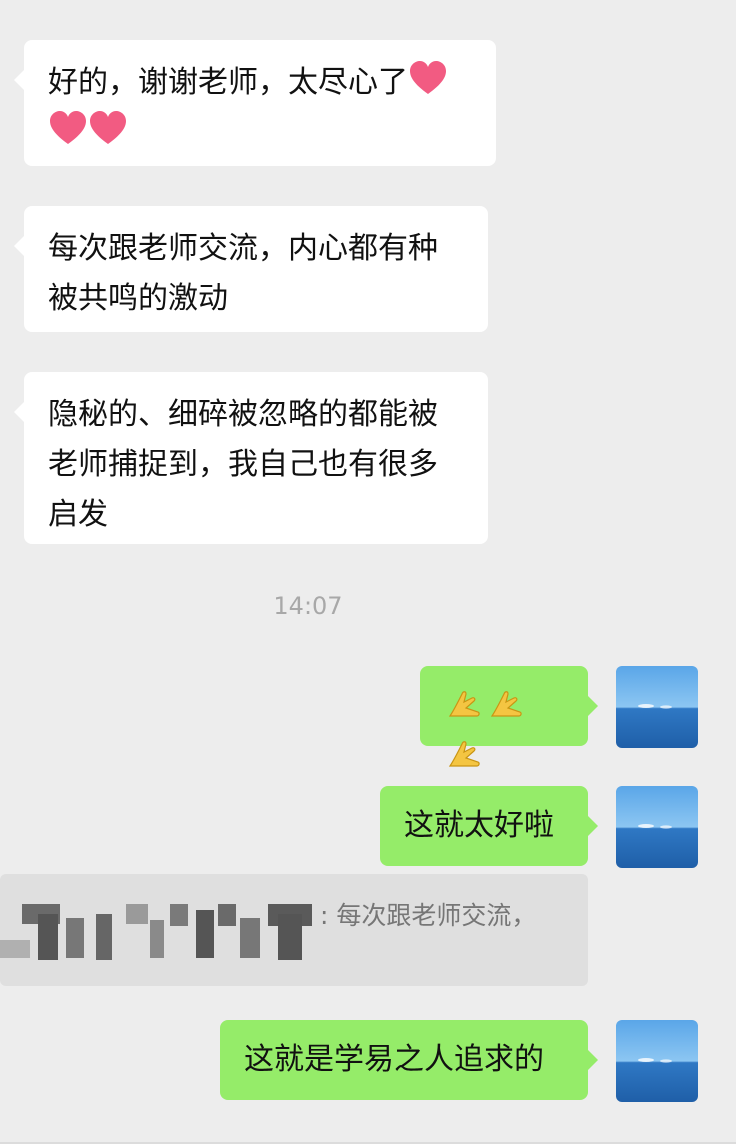  Describe the element at coordinates (228, 82) in the screenshot. I see `message-text: 好的，谢谢老师，太尽心了` at that location.